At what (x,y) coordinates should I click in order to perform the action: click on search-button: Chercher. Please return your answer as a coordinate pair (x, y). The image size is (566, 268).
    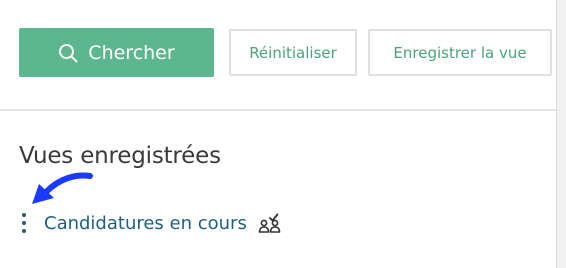
    Looking at the image, I should click on (116, 52).